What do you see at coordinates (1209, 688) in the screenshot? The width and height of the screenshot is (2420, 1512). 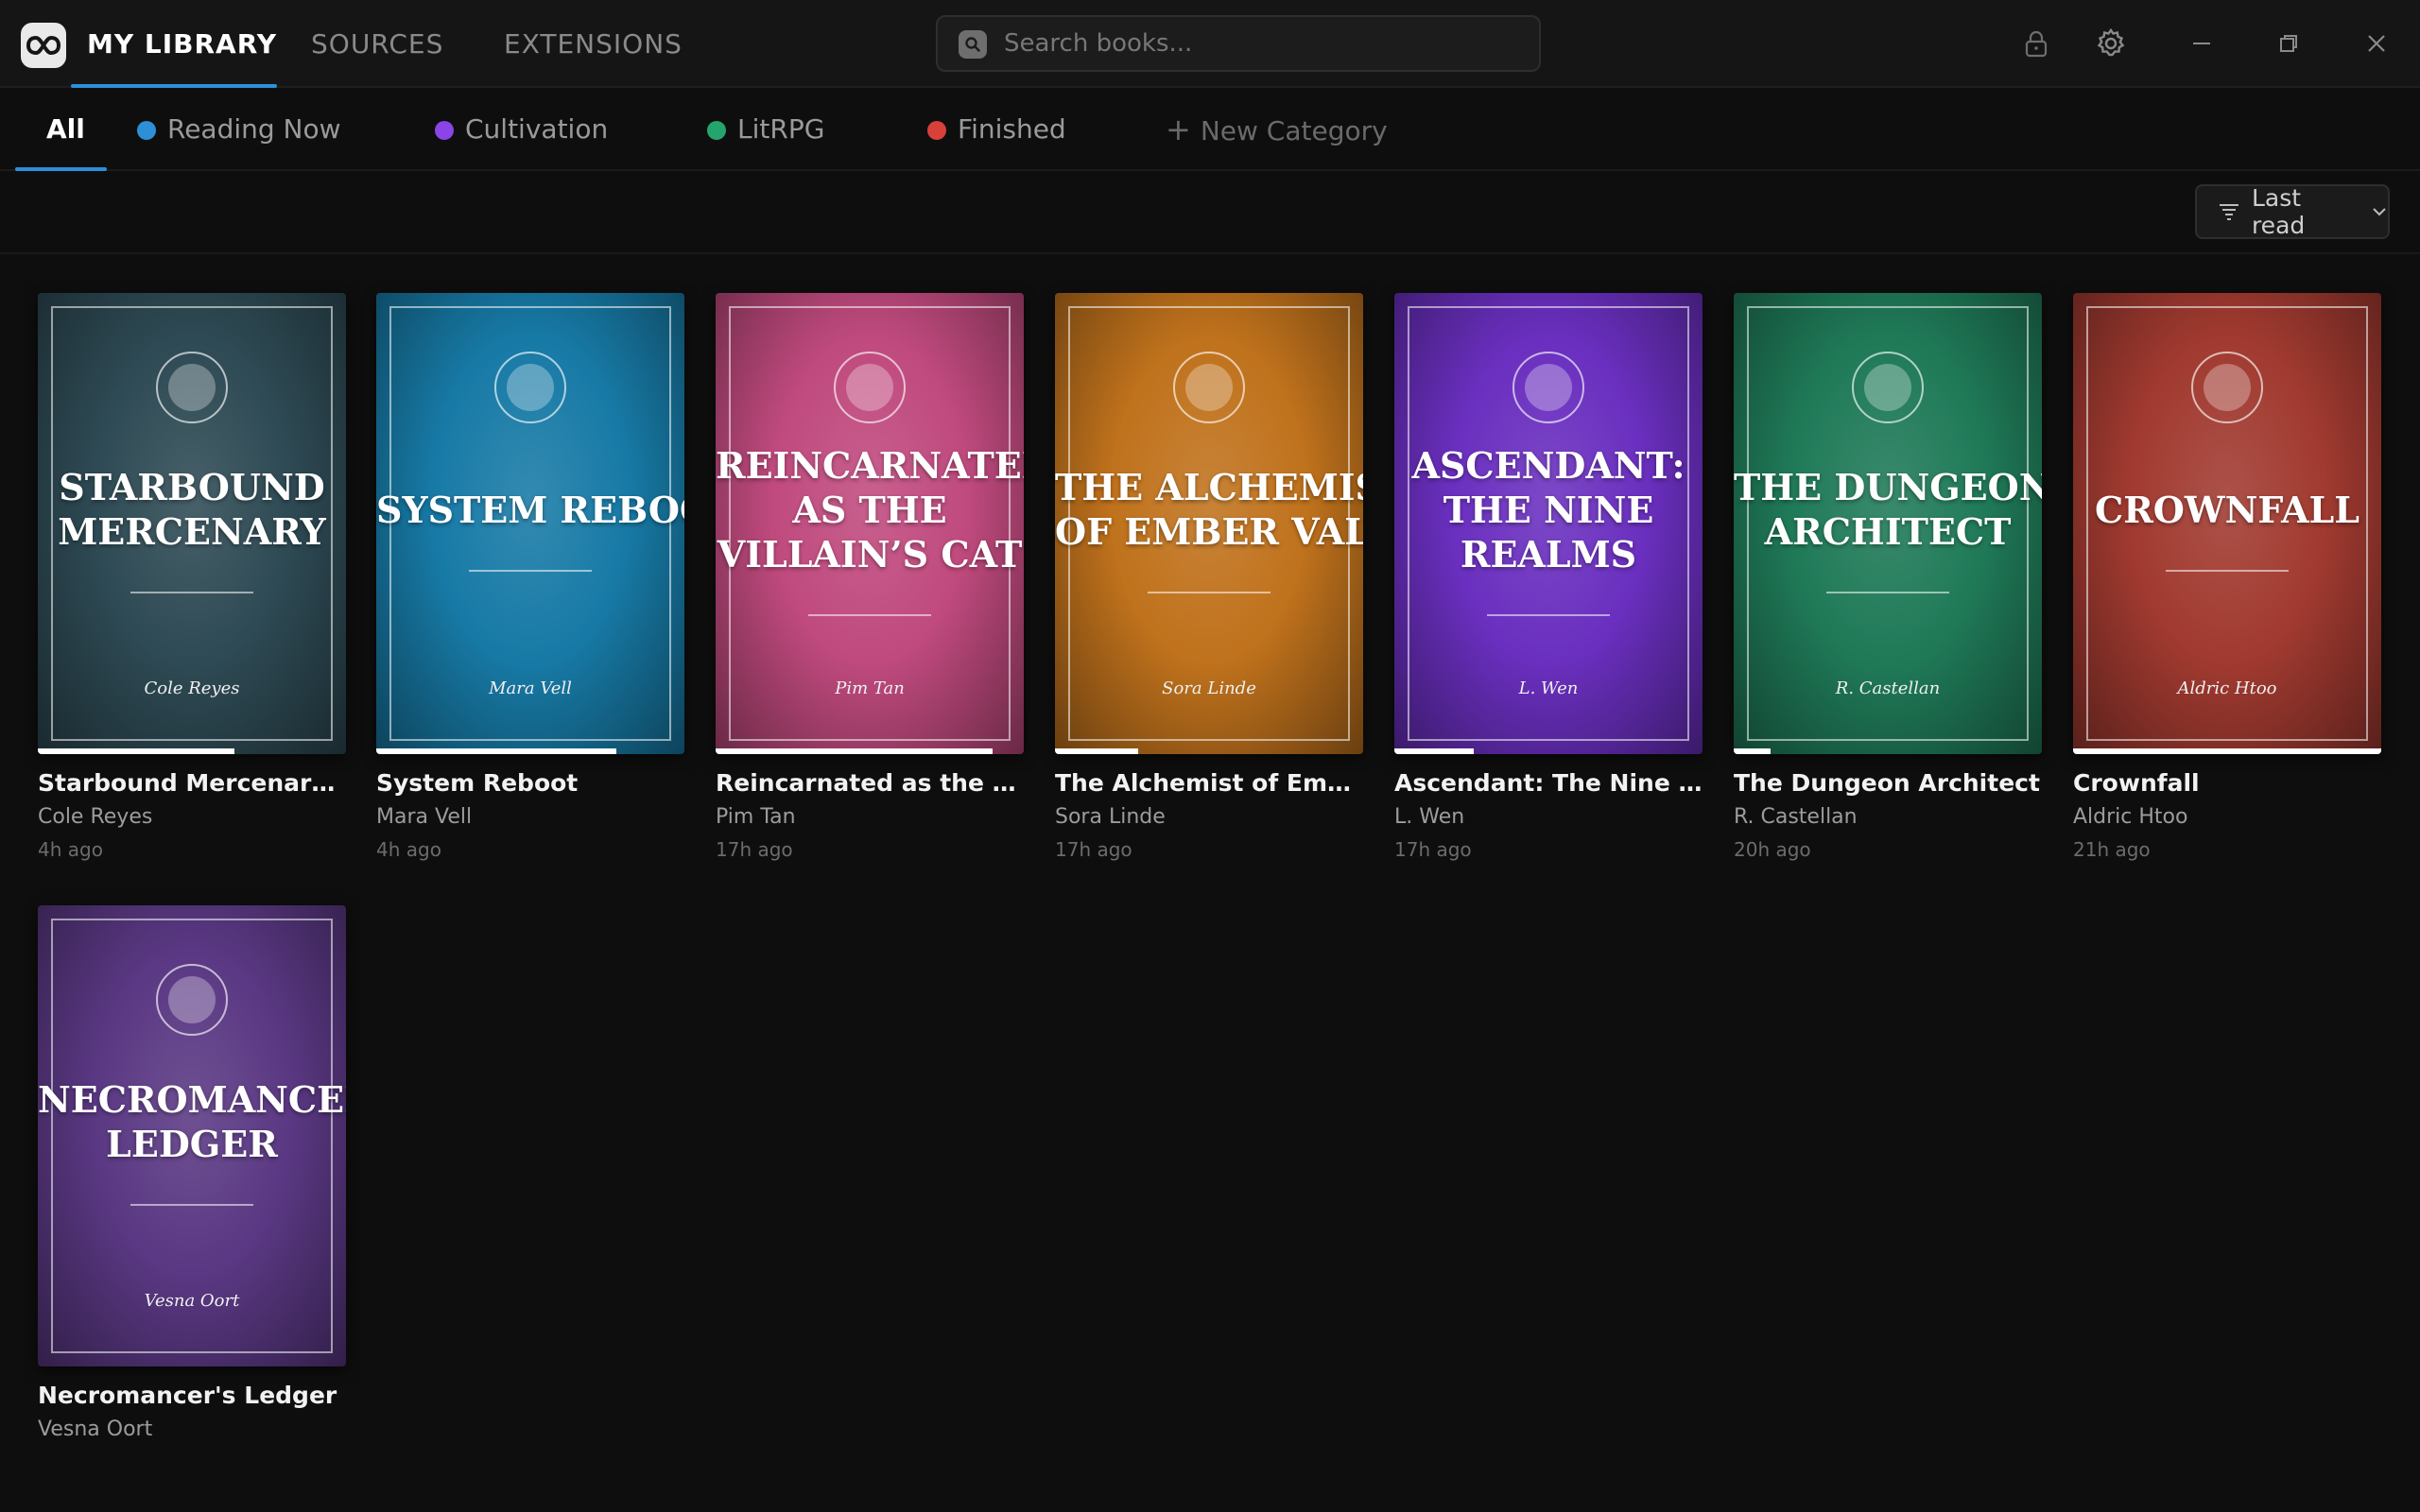 I see `cover-author: Sora Linde` at bounding box center [1209, 688].